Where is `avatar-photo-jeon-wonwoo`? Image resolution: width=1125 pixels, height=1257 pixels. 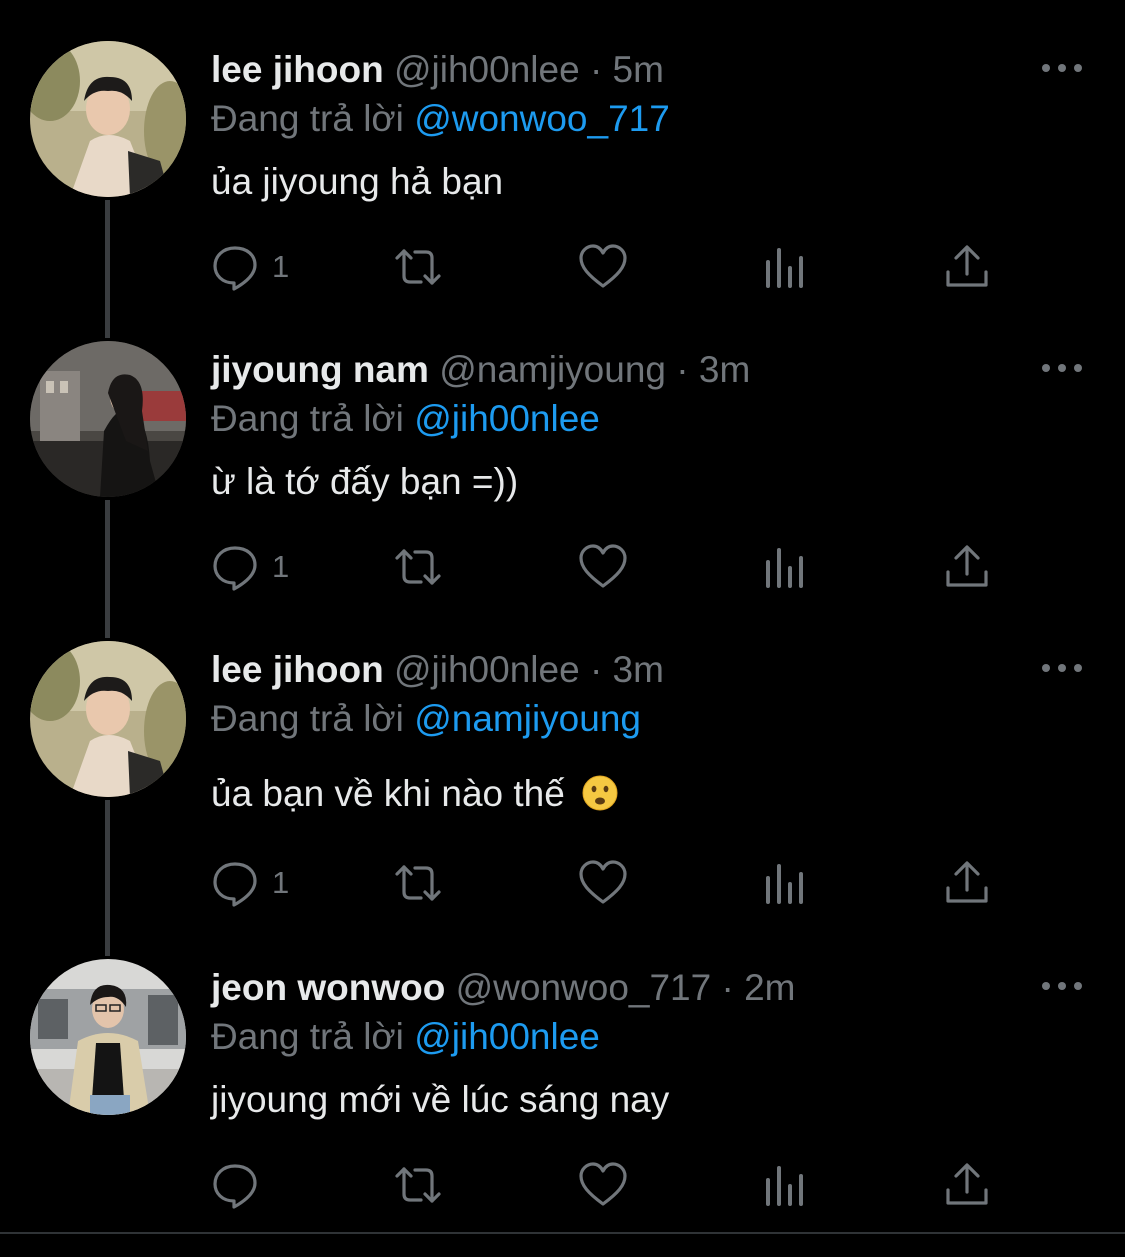
avatar-photo-jeon-wonwoo is located at coordinates (108, 1037).